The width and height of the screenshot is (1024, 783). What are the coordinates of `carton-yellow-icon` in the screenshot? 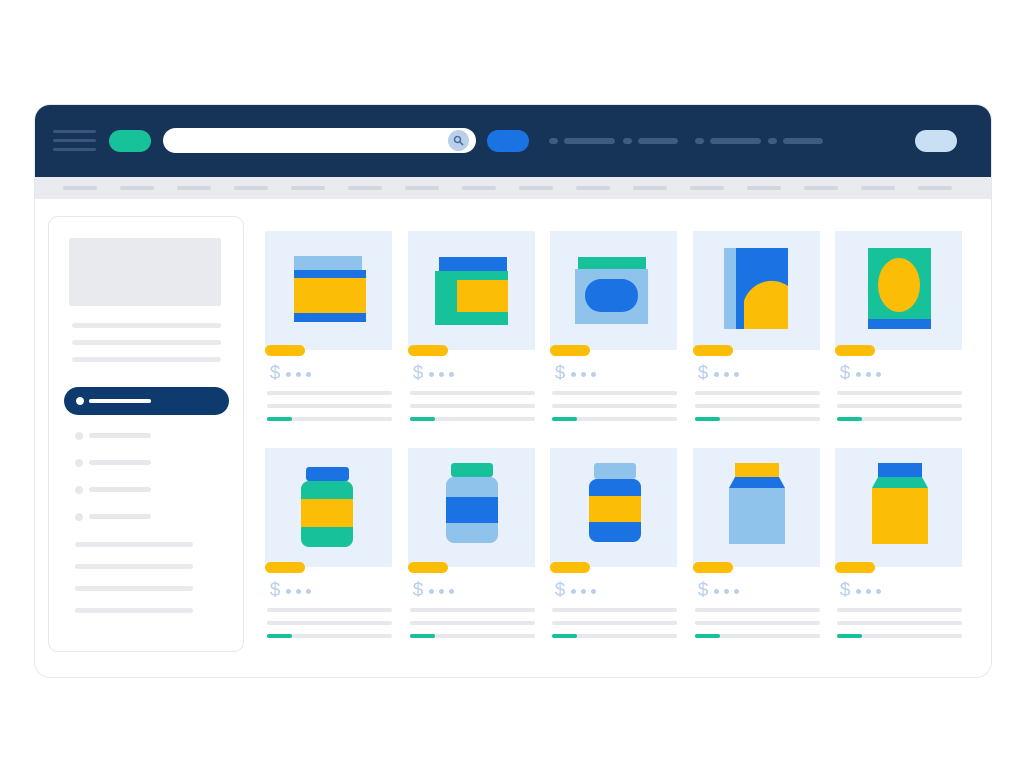 It's located at (900, 503).